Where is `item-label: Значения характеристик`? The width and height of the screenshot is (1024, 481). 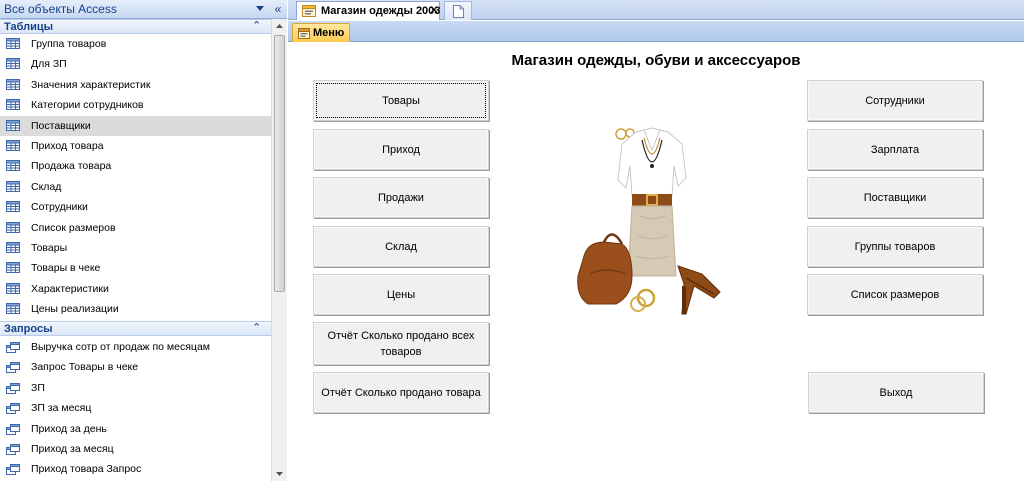
item-label: Значения характеристик is located at coordinates (91, 84).